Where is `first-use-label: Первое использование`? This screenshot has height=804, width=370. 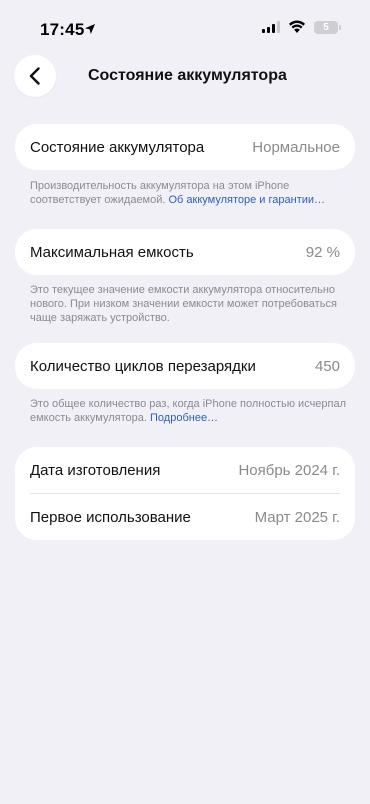
first-use-label: Первое использование is located at coordinates (110, 517).